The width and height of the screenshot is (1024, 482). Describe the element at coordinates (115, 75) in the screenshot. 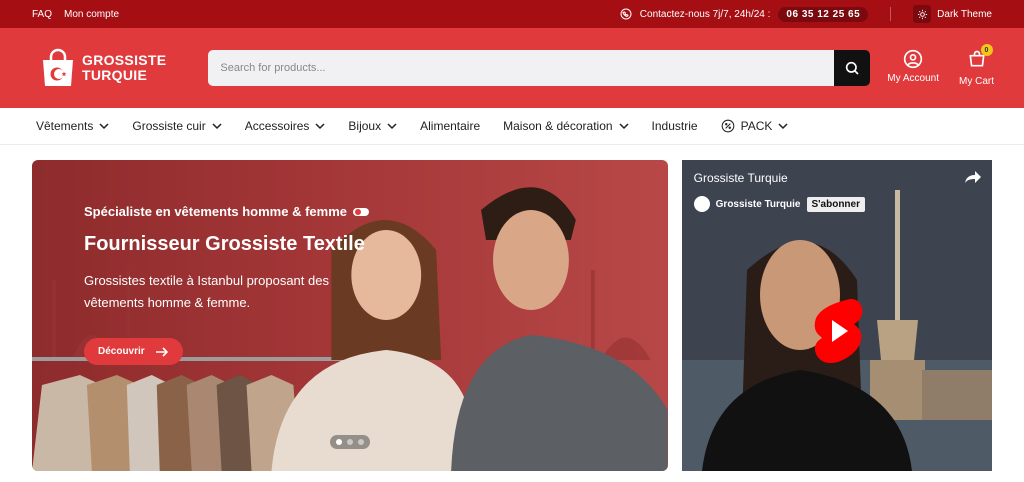

I see `logo-text-line2: TURQUIE` at that location.